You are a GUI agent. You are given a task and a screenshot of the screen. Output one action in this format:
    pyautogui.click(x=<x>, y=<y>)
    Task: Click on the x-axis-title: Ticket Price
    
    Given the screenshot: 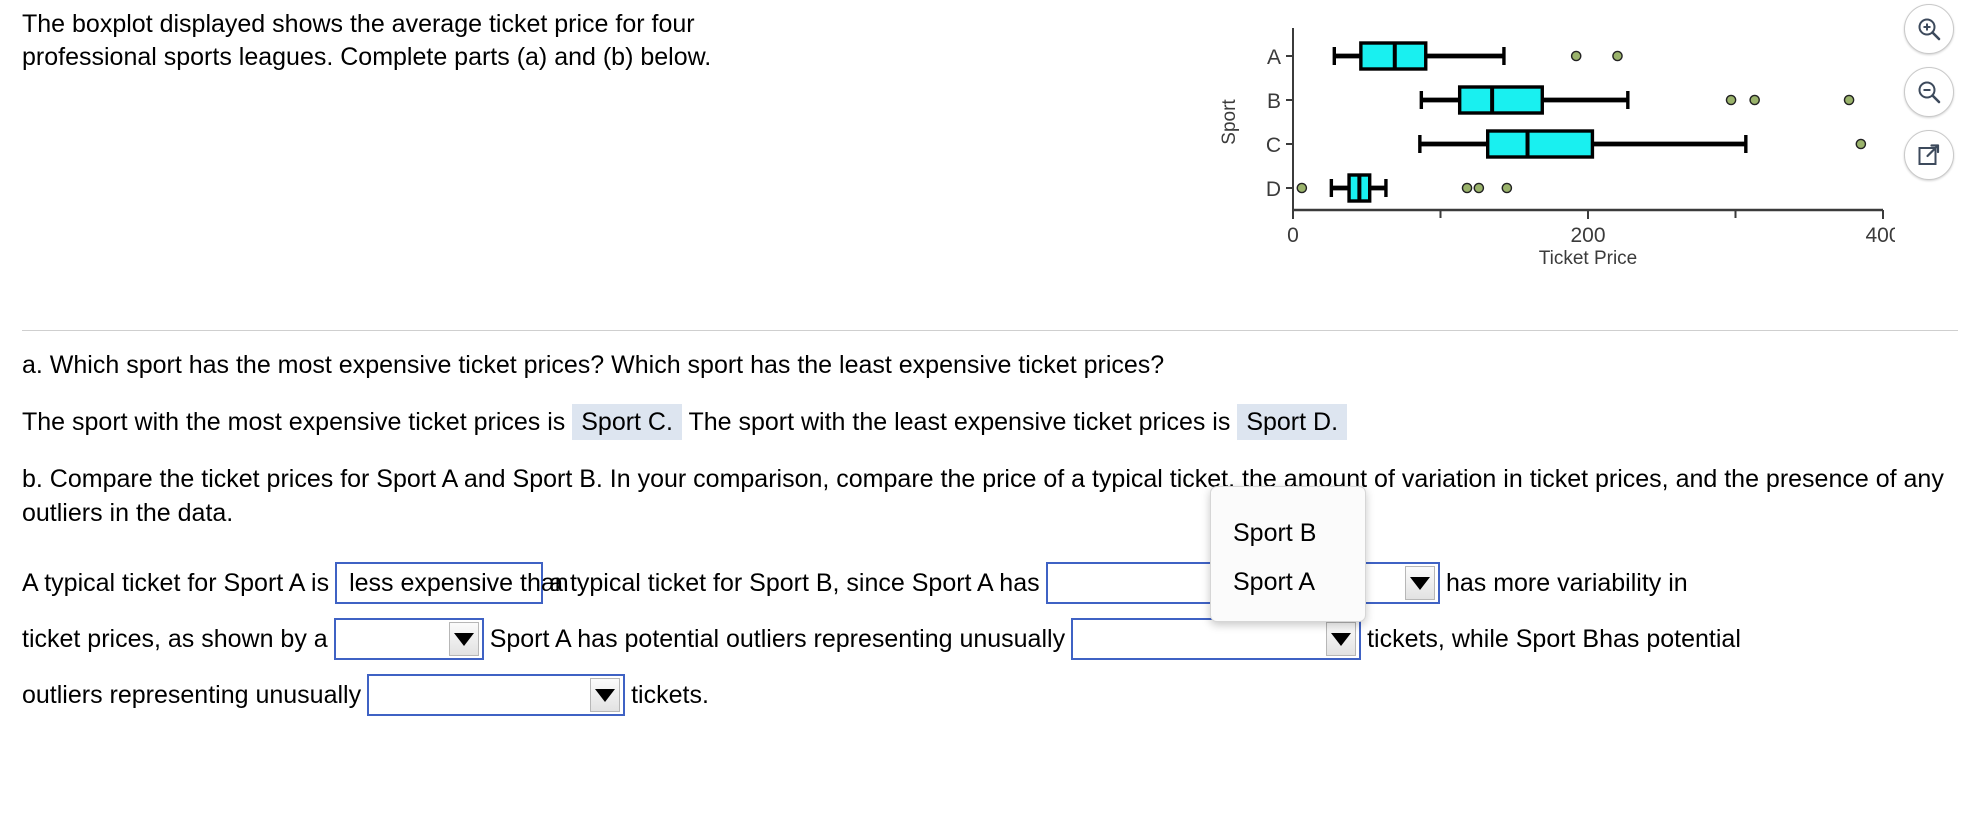 What is the action you would take?
    pyautogui.click(x=1588, y=258)
    